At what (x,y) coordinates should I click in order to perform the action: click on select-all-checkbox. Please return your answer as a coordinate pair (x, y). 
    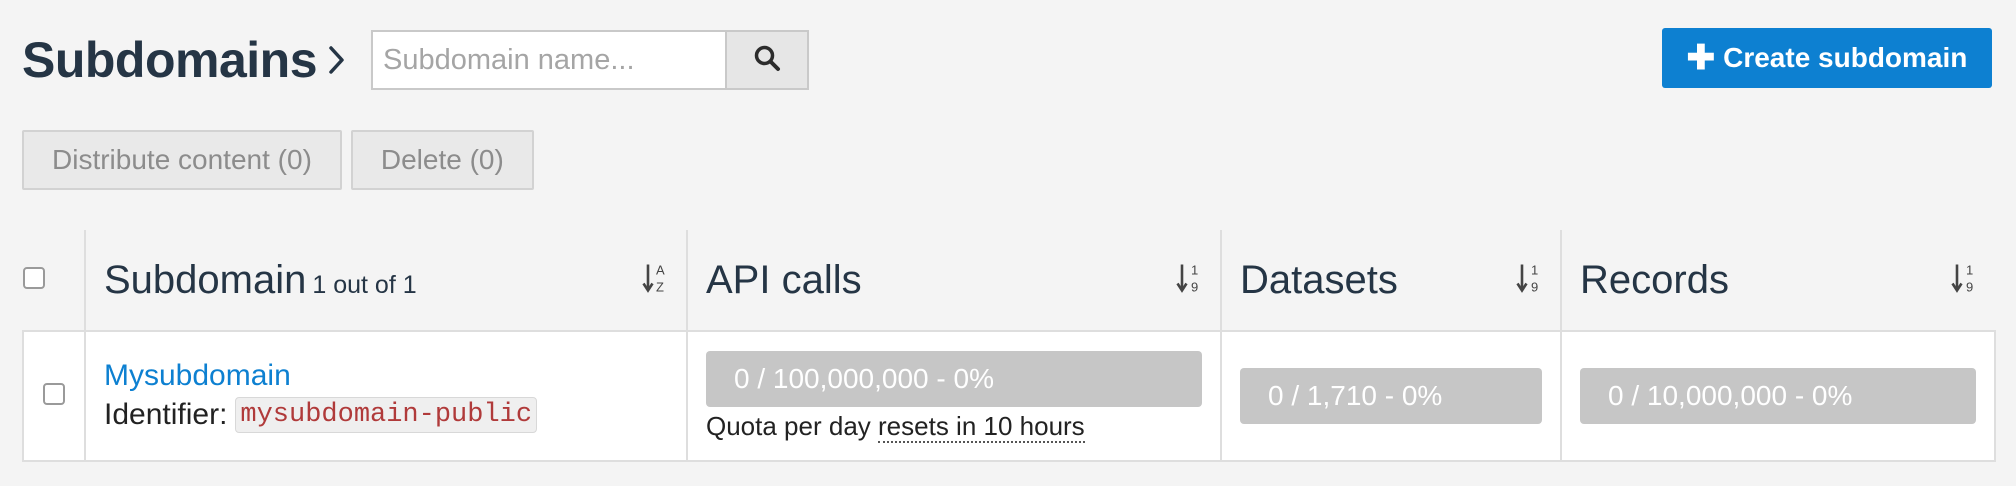
    Looking at the image, I should click on (34, 277).